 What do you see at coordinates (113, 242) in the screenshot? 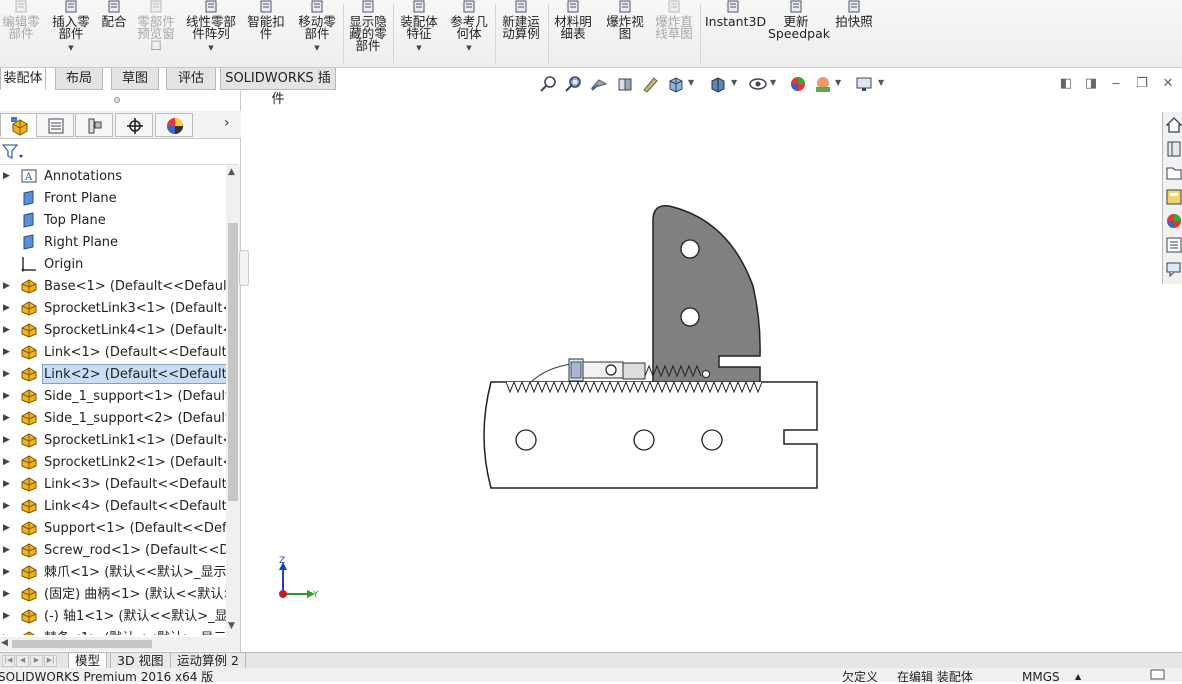
I see `tree-item: Right Plane` at bounding box center [113, 242].